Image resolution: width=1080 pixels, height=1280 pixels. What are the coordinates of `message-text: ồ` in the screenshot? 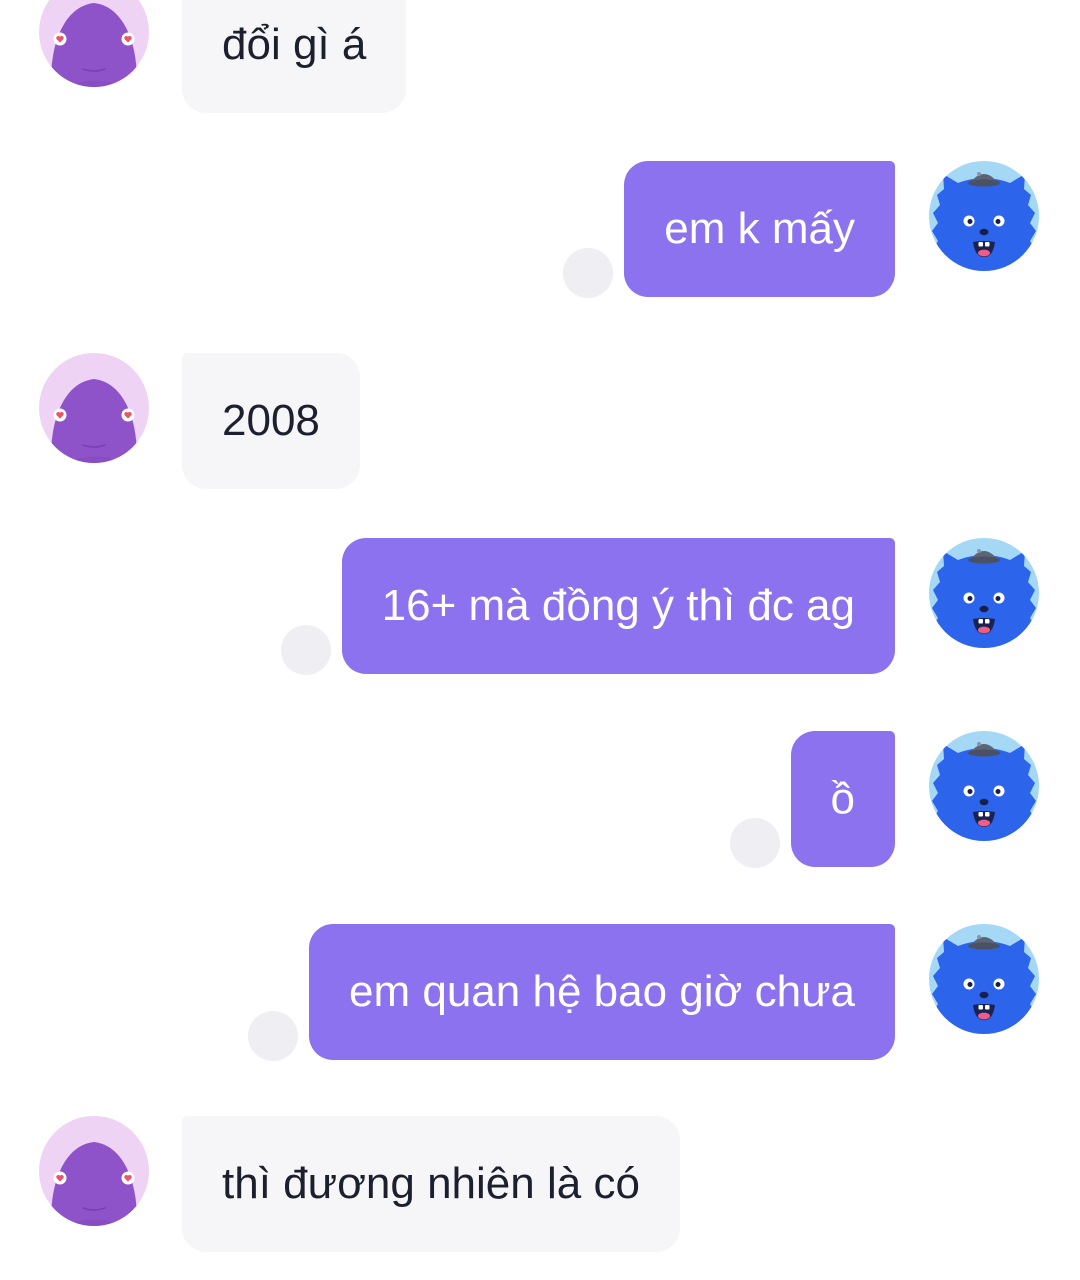 It's located at (842, 798).